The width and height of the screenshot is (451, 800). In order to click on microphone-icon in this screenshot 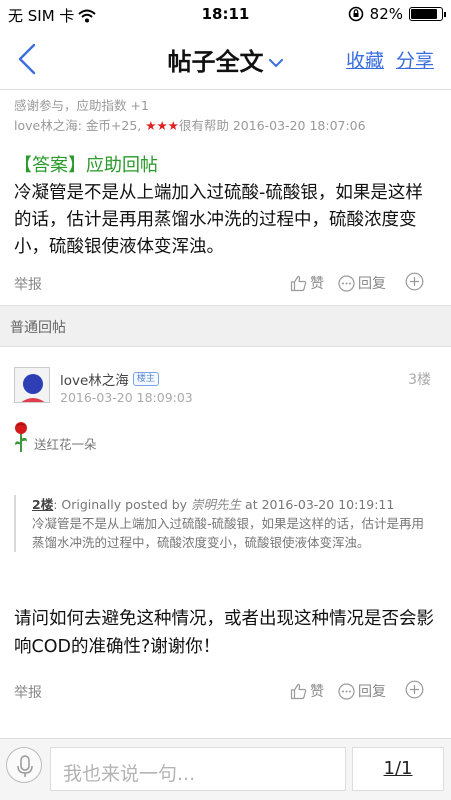, I will do `click(25, 766)`.